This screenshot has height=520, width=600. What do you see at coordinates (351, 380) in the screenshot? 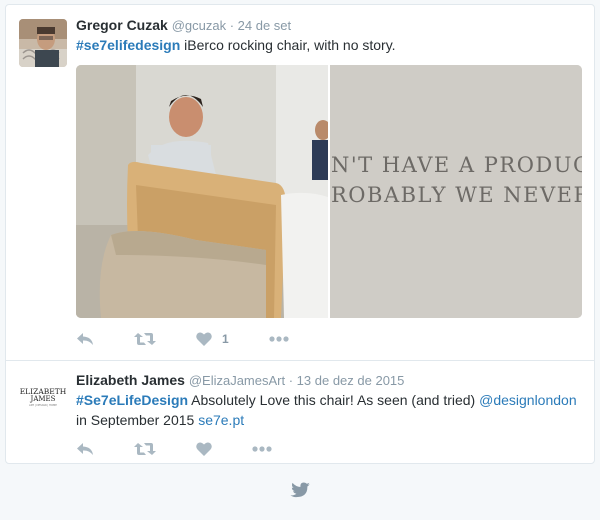
I see `tweet-timestamp: 13 de dez de 2015` at bounding box center [351, 380].